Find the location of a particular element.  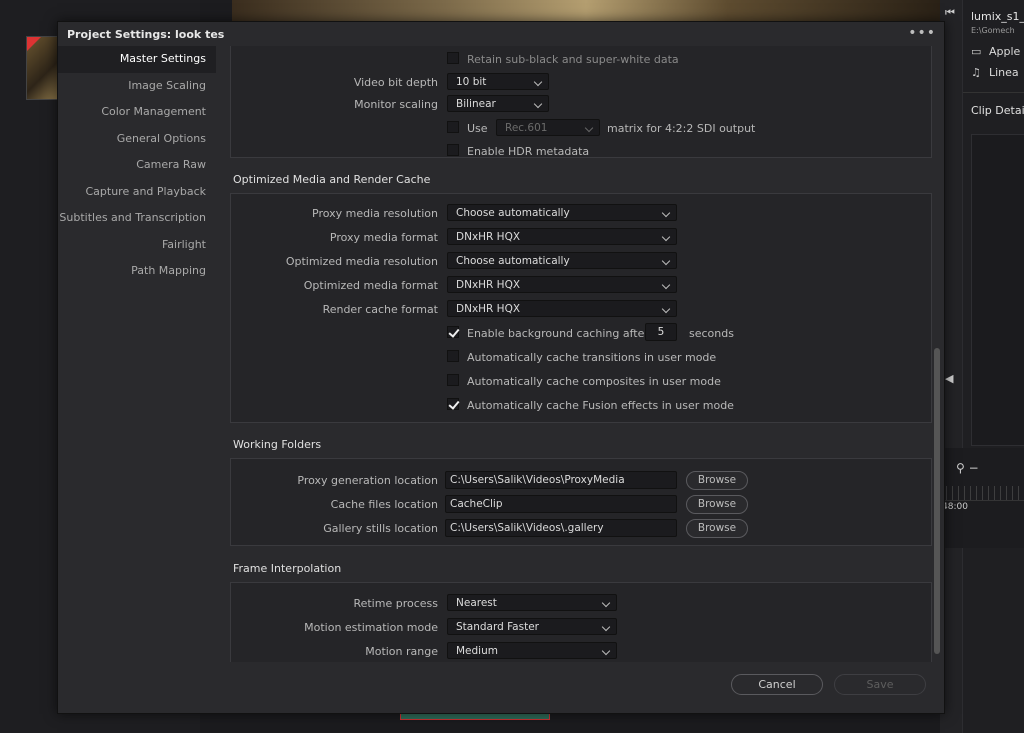

opt-res-select: Choose automatically is located at coordinates (562, 260).